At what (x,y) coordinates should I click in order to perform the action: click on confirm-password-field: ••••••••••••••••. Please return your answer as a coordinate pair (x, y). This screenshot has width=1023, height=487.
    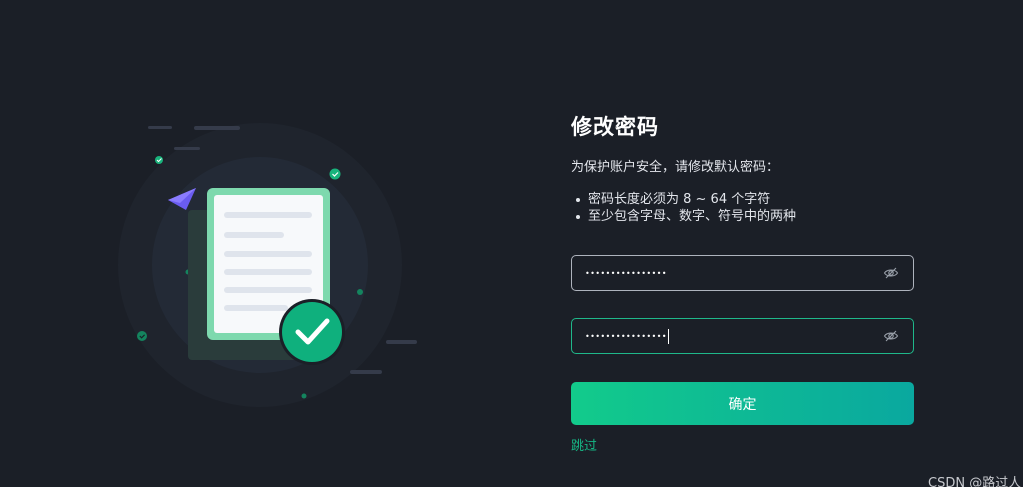
    Looking at the image, I should click on (742, 336).